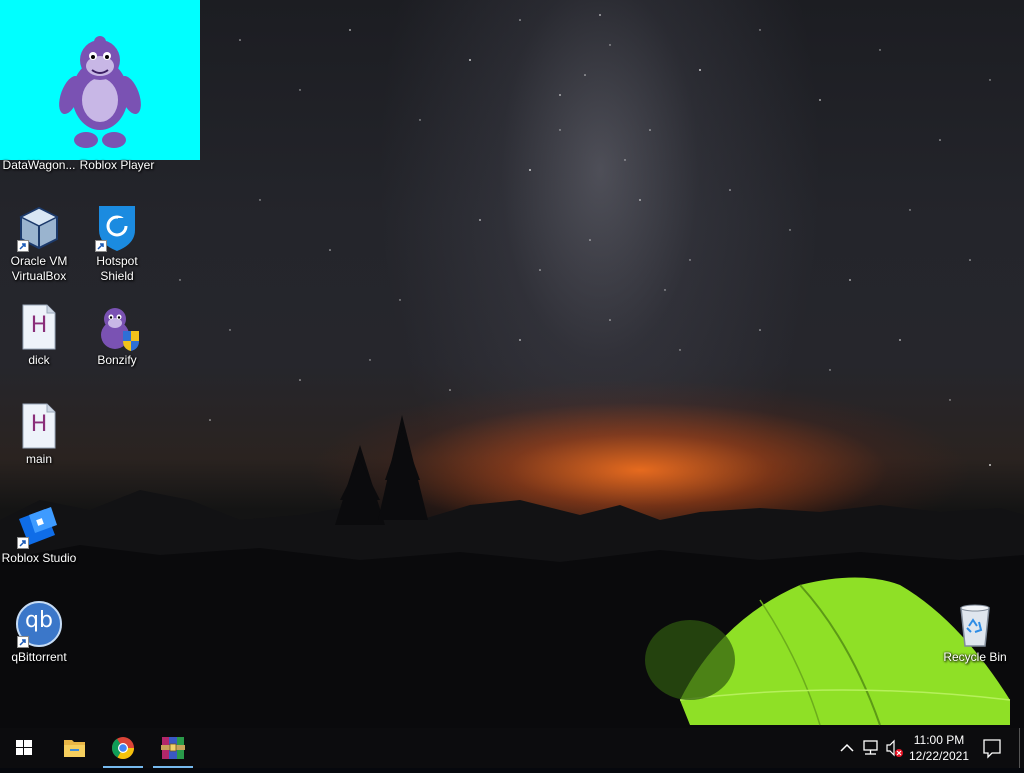  Describe the element at coordinates (381, 470) in the screenshot. I see `pine-trees` at that location.